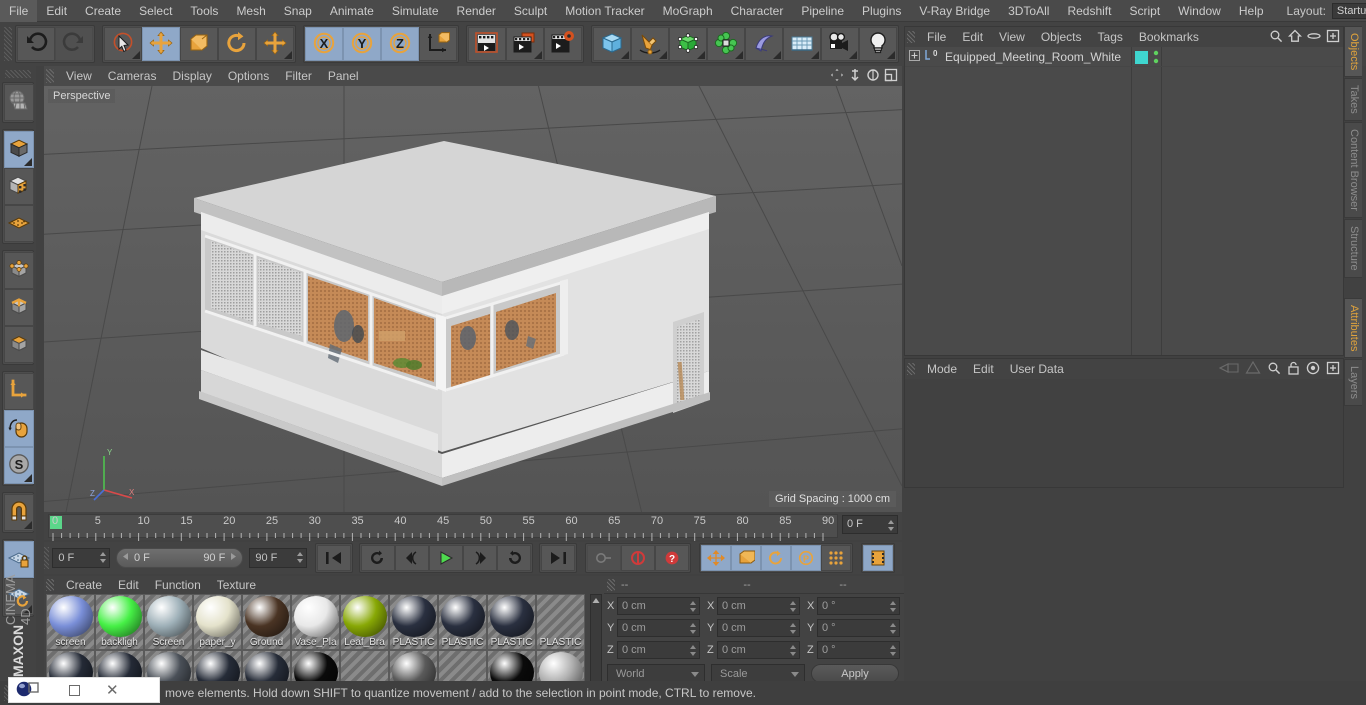  What do you see at coordinates (446, 558) in the screenshot?
I see `play-button` at bounding box center [446, 558].